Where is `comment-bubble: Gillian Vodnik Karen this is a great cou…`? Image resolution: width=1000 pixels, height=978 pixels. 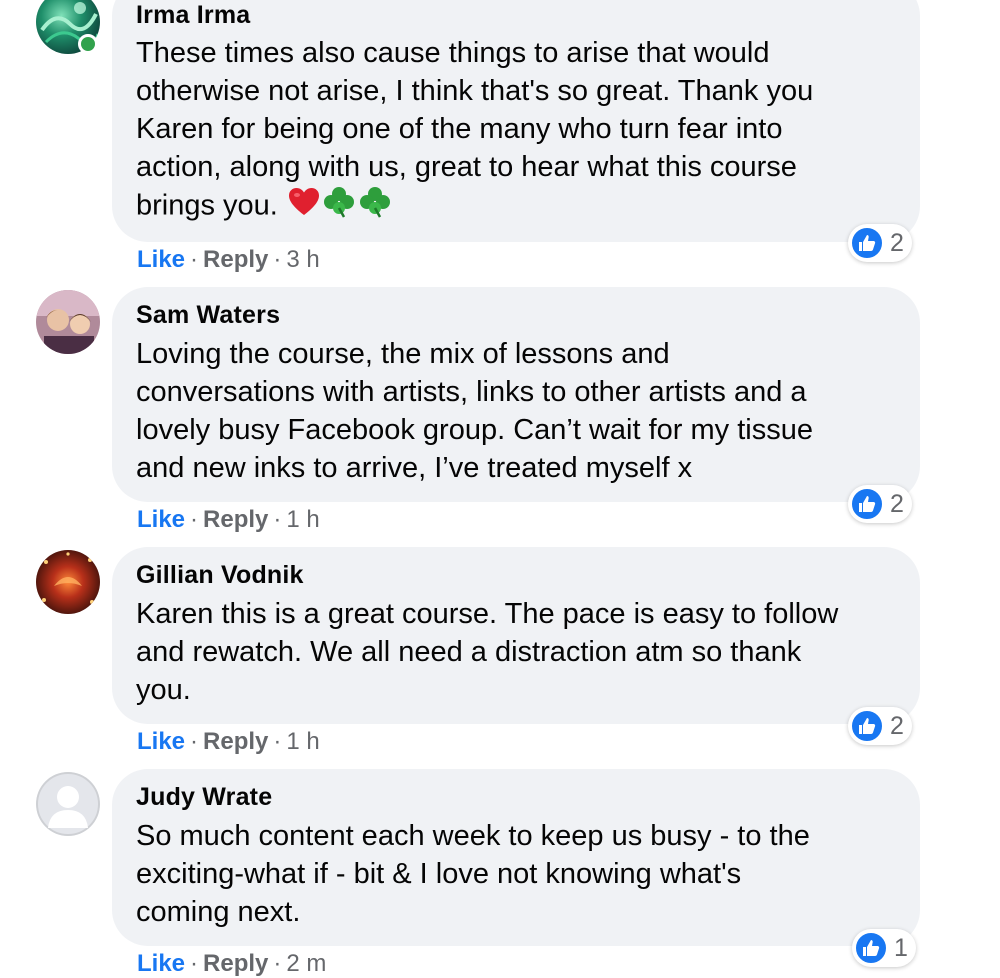
comment-bubble: Gillian Vodnik Karen this is a great cou… is located at coordinates (516, 635).